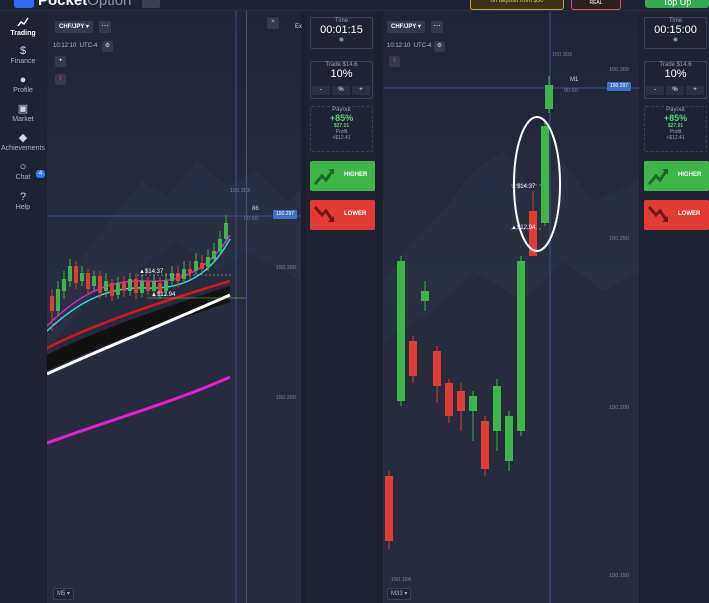  What do you see at coordinates (399, 594) in the screenshot?
I see `timeframe-selector: M33 ▾` at bounding box center [399, 594].